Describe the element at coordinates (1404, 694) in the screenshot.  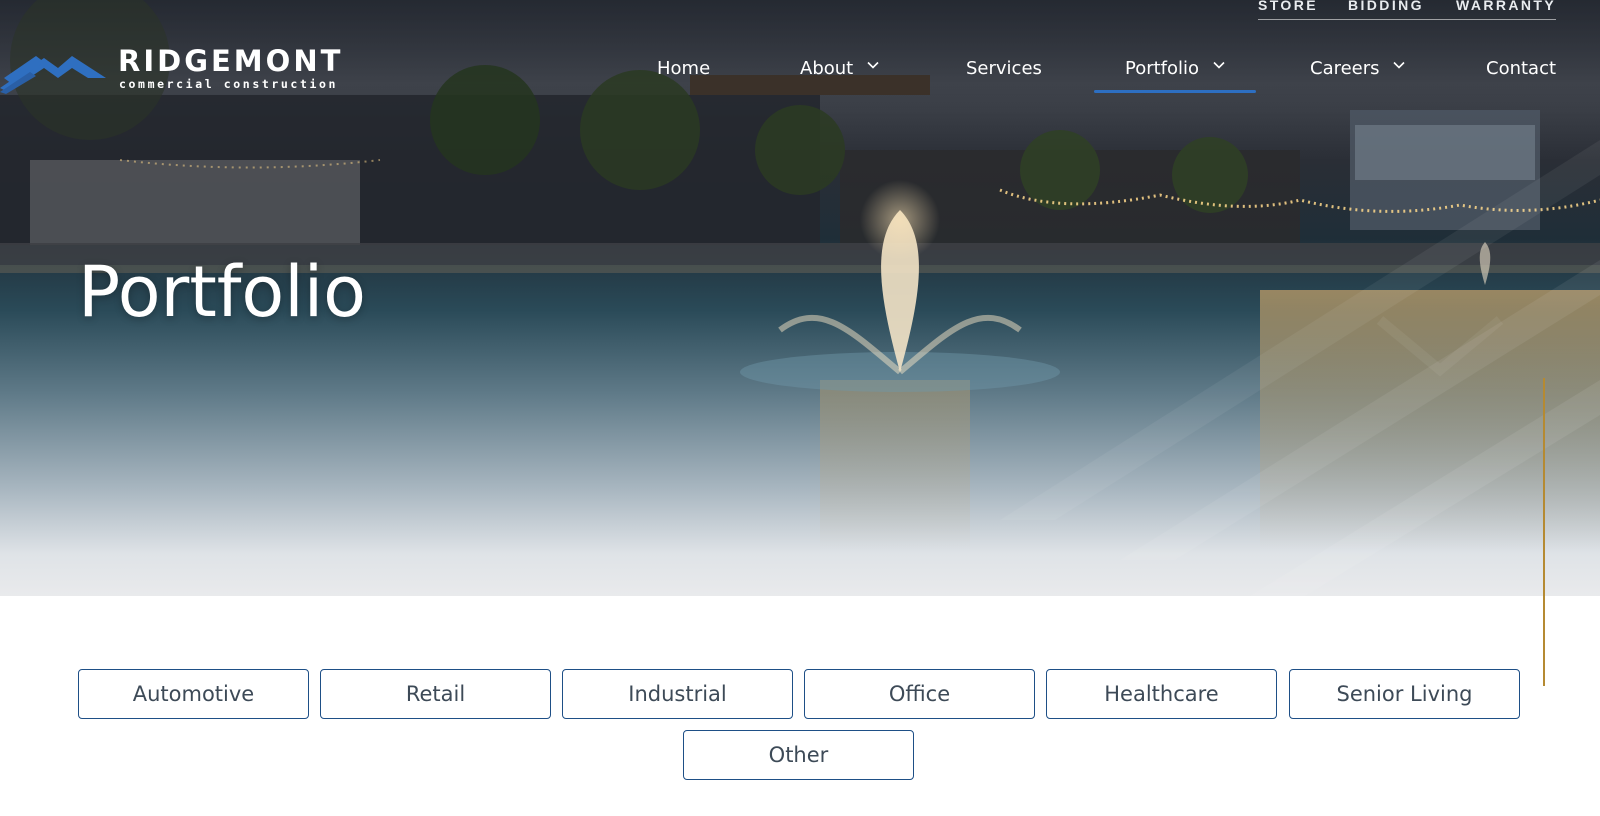
I see `filter-button-senior-living: Senior Living` at that location.